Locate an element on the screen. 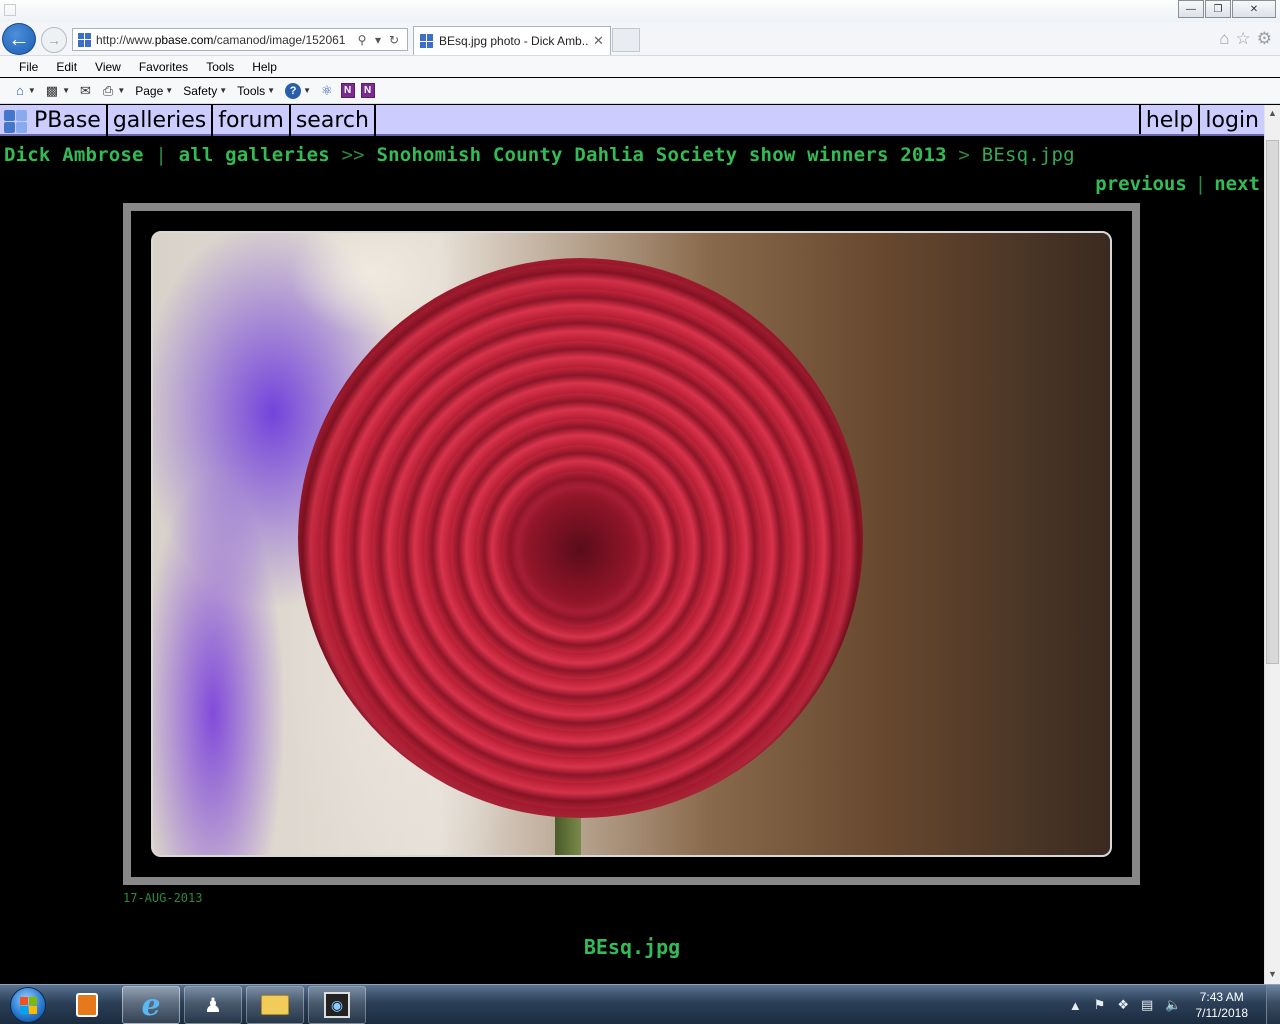  dropbox-icon: ❖ is located at coordinates (1123, 1005).